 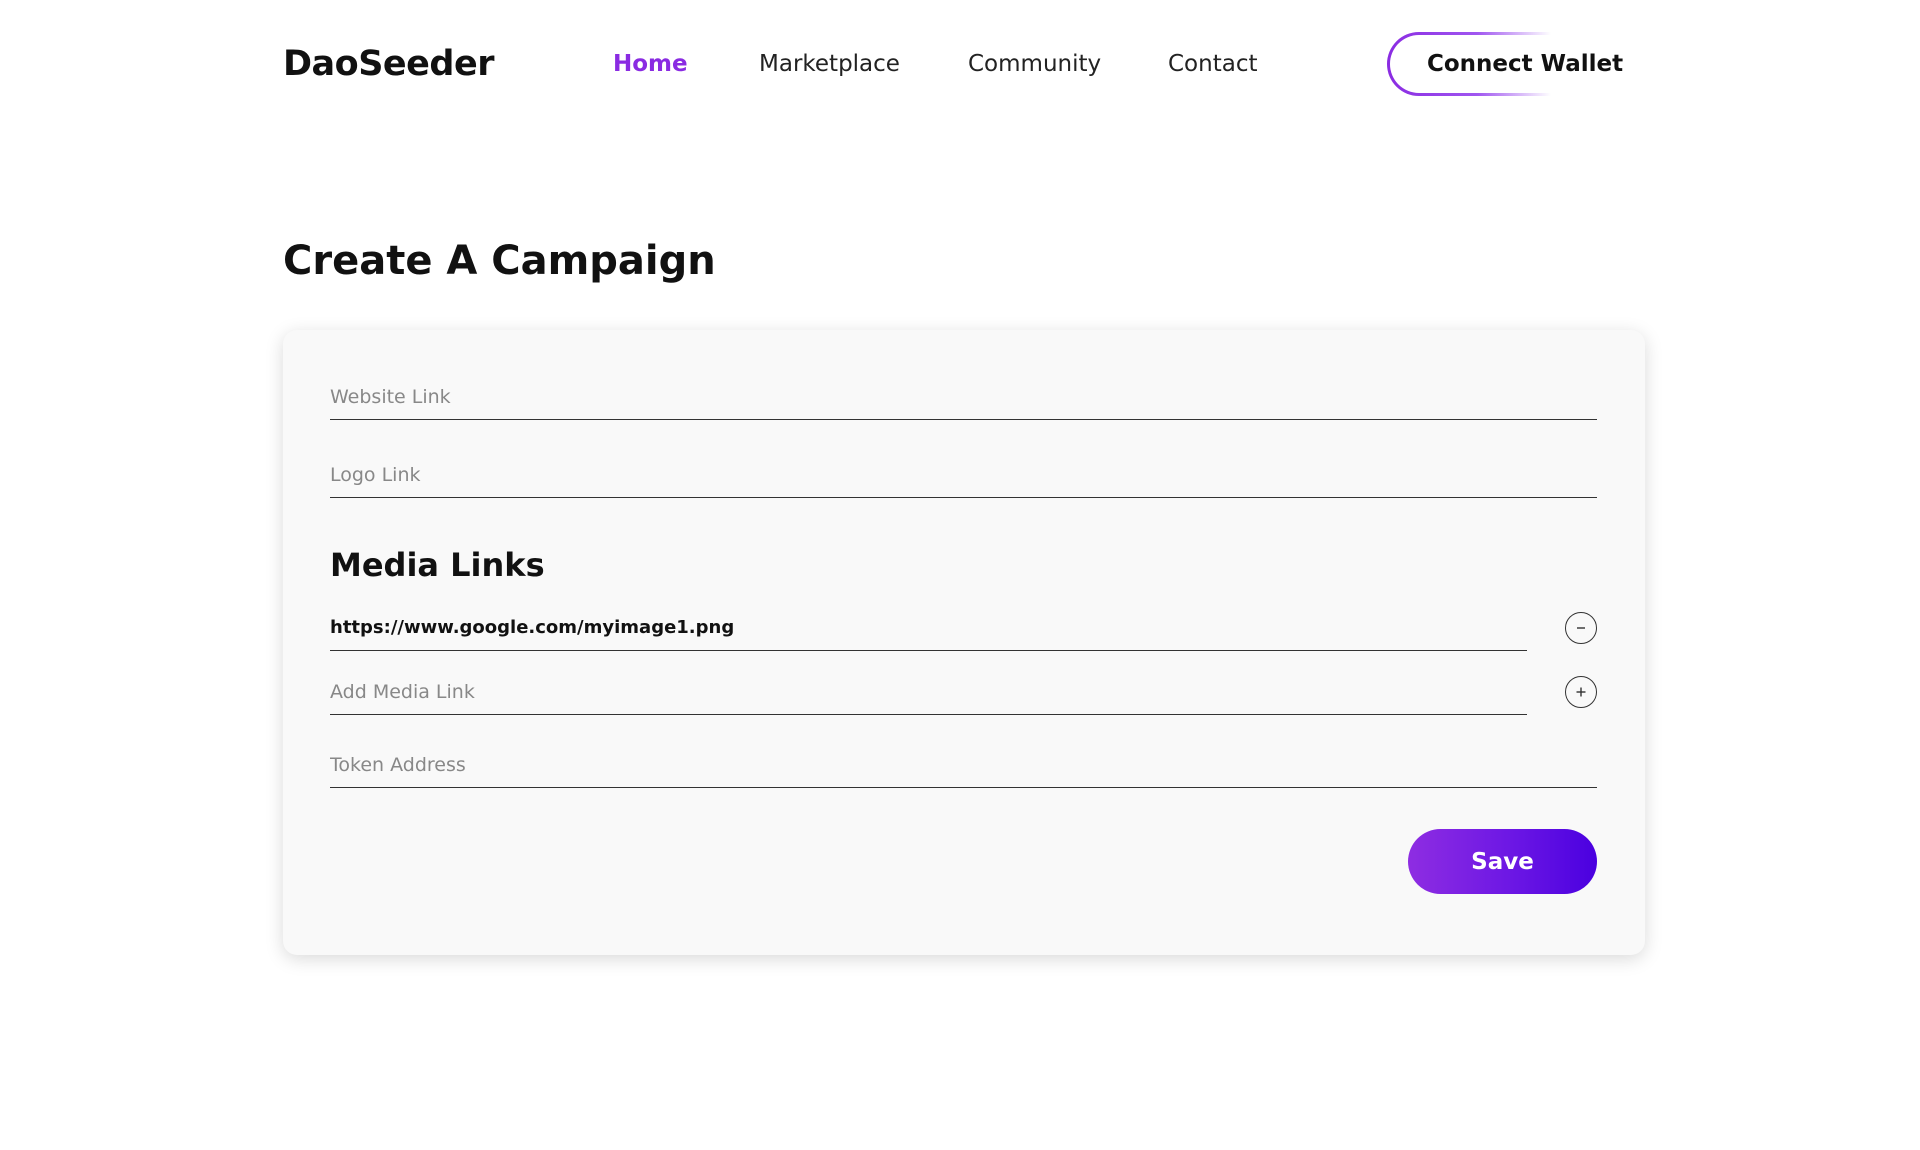 What do you see at coordinates (963, 475) in the screenshot?
I see `logo-link-input` at bounding box center [963, 475].